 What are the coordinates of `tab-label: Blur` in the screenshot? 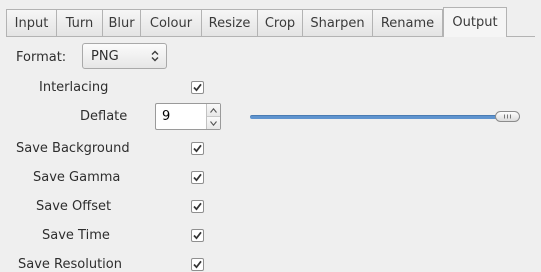 It's located at (121, 23).